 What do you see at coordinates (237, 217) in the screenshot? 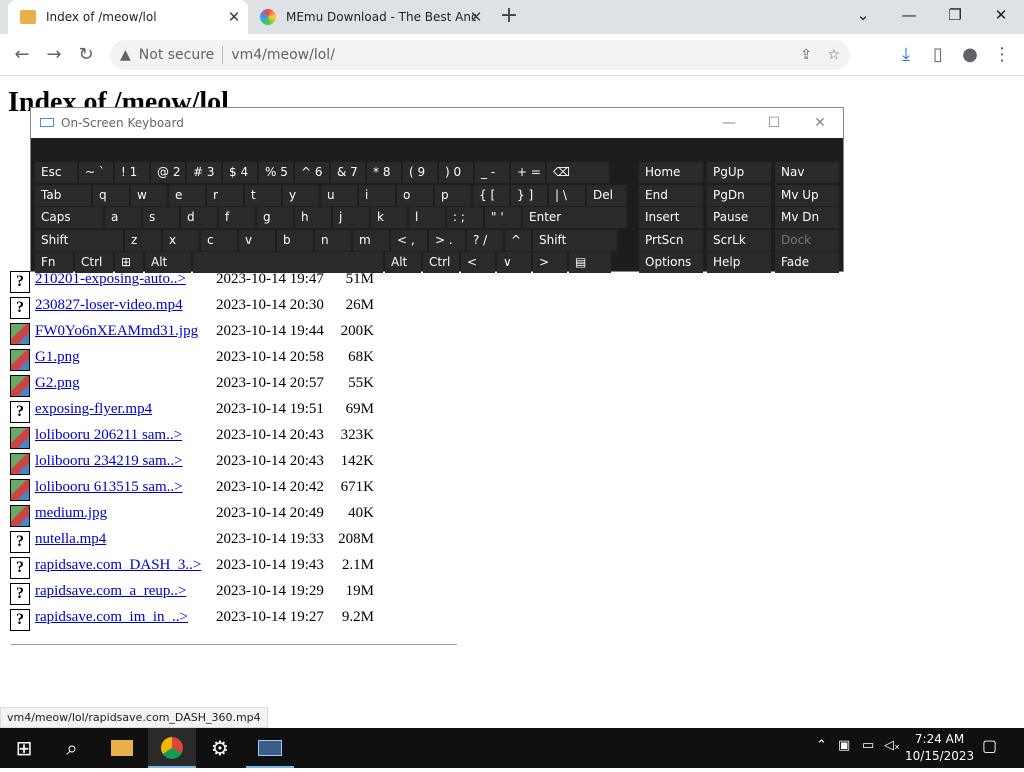
I see `osk-key: f` at bounding box center [237, 217].